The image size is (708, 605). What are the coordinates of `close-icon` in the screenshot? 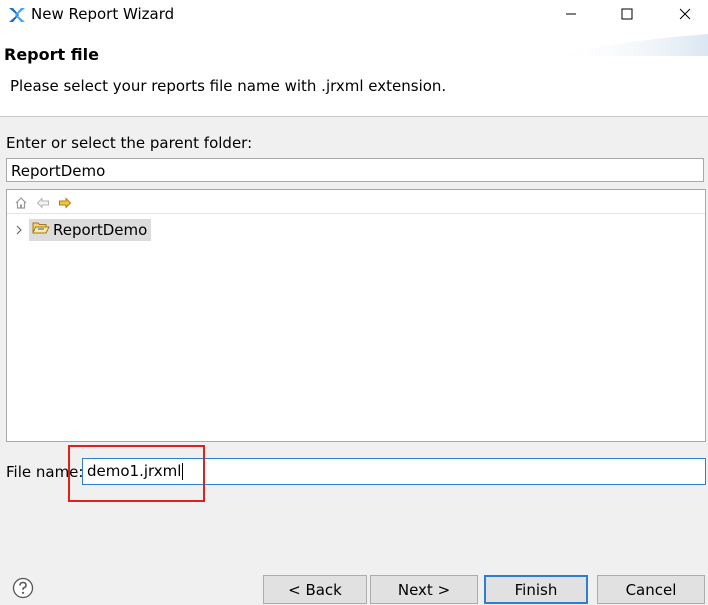 It's located at (685, 15).